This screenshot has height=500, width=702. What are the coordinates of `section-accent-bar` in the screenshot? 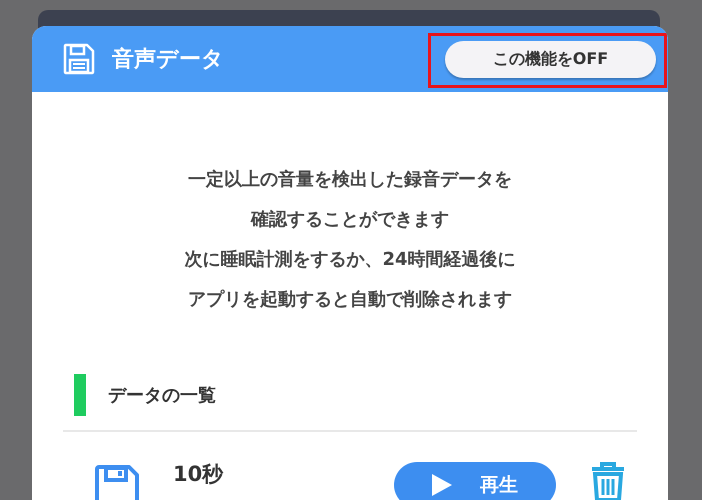 It's located at (80, 395).